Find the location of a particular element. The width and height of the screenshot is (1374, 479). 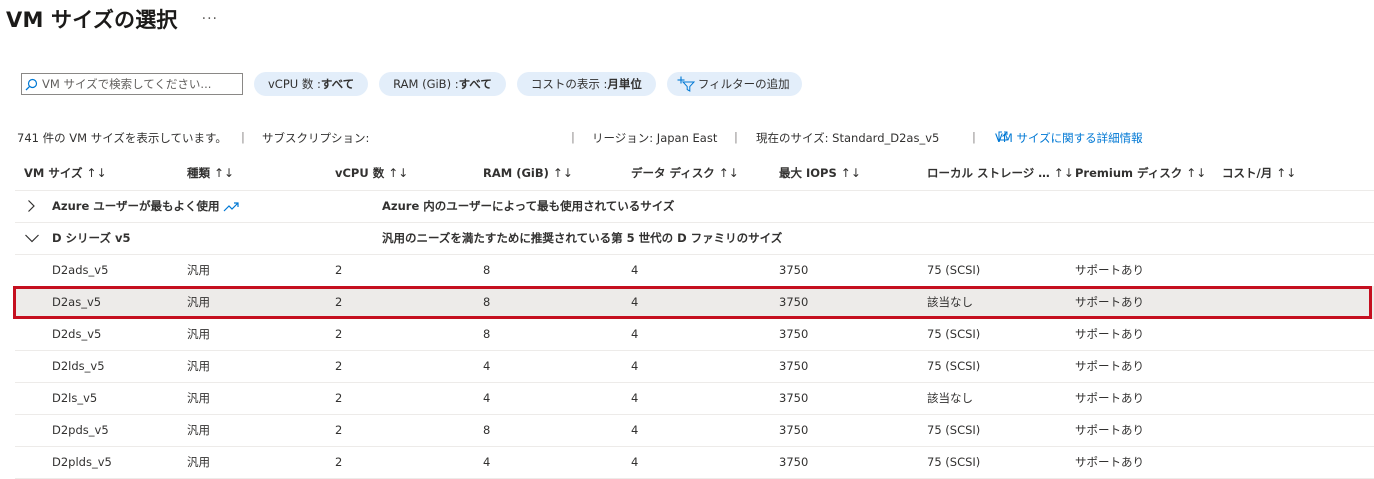

search-input is located at coordinates (137, 84).